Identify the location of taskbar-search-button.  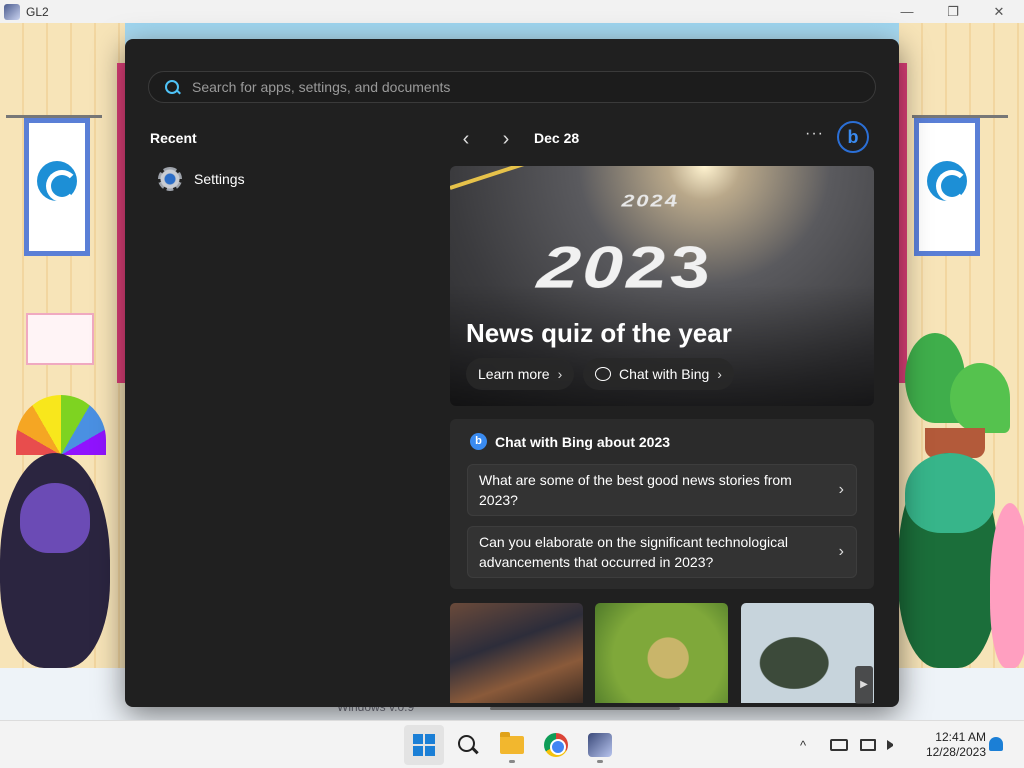
(468, 745).